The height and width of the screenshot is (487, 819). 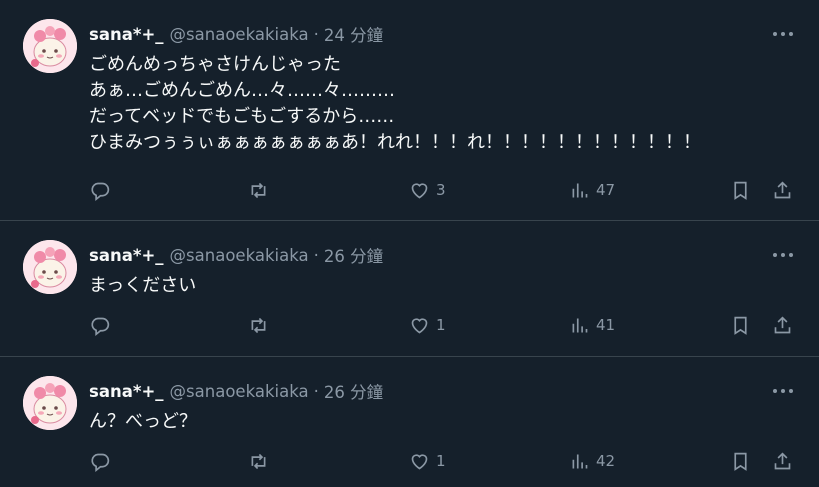 What do you see at coordinates (143, 285) in the screenshot?
I see `tweet-text: まっください` at bounding box center [143, 285].